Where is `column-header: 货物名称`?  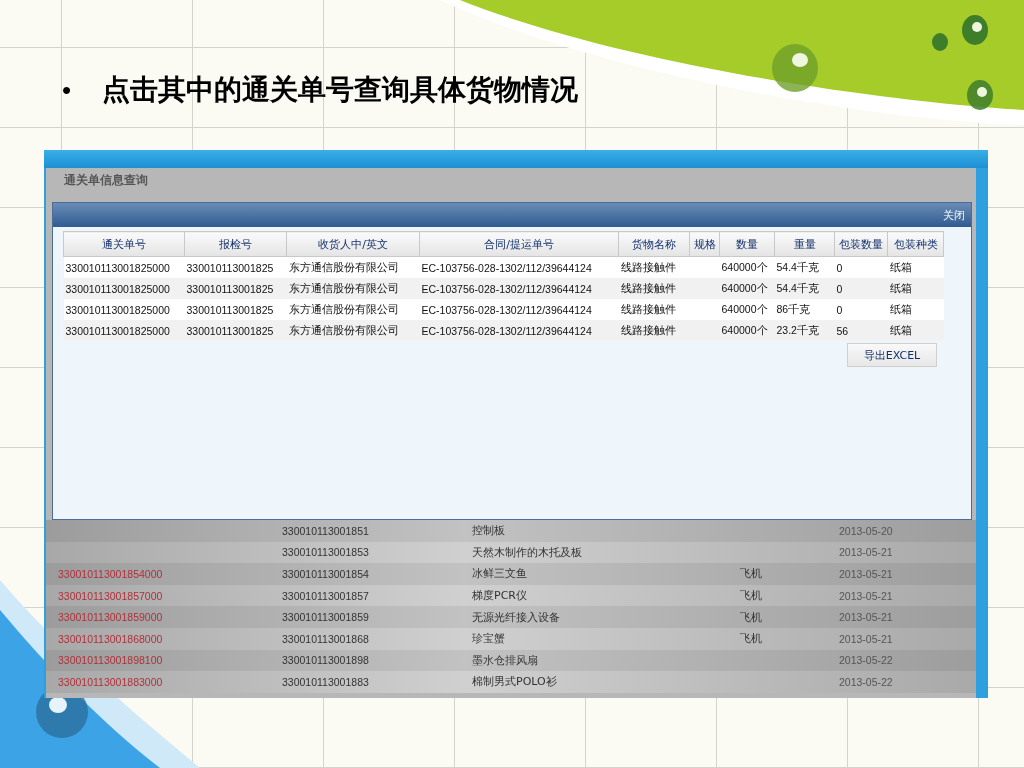
column-header: 货物名称 is located at coordinates (654, 244).